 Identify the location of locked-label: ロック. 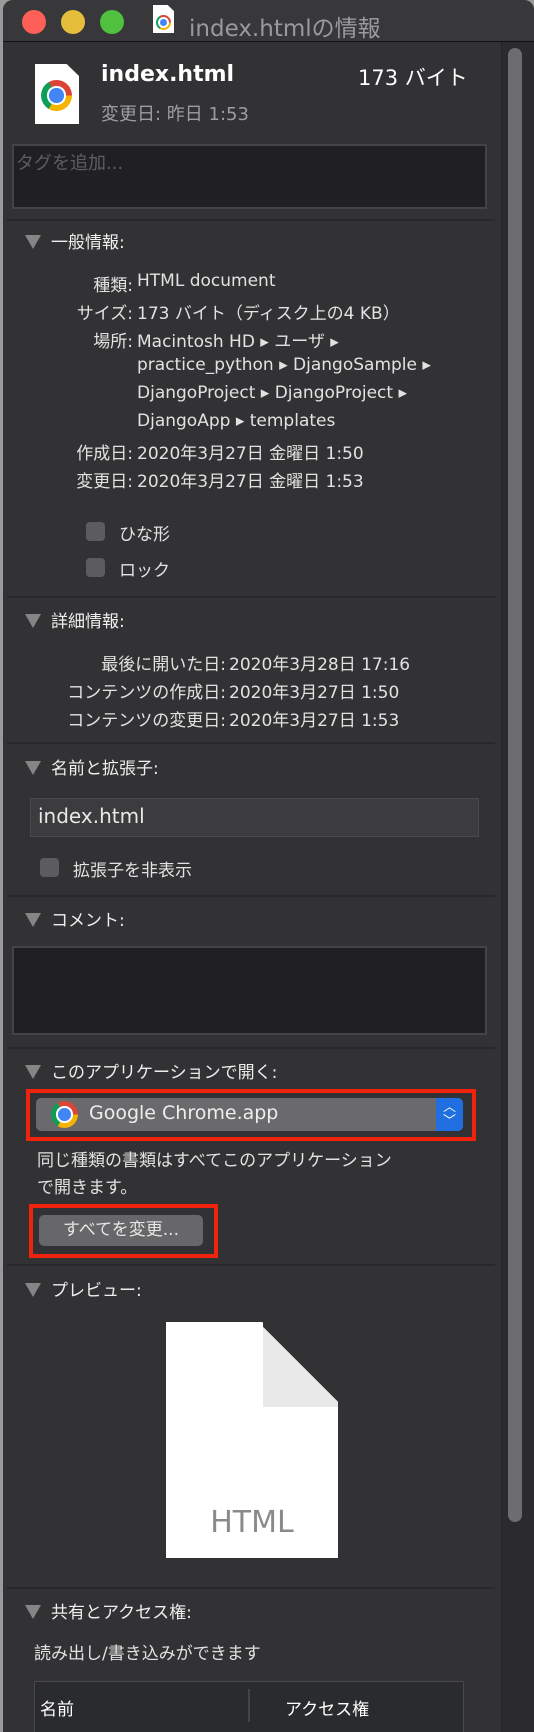
(144, 571).